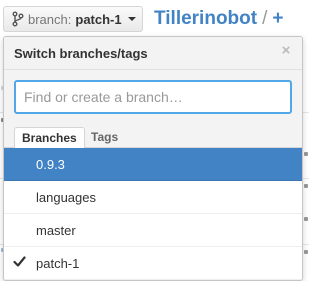 This screenshot has height=281, width=320. What do you see at coordinates (19, 261) in the screenshot?
I see `check-icon` at bounding box center [19, 261].